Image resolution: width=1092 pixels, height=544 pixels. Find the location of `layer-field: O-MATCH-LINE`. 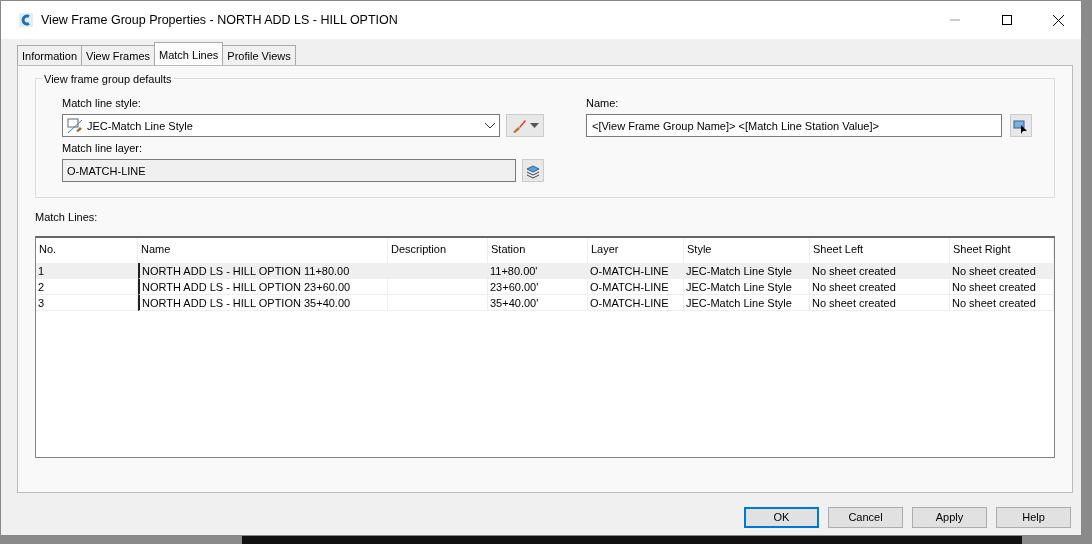

layer-field: O-MATCH-LINE is located at coordinates (289, 171).